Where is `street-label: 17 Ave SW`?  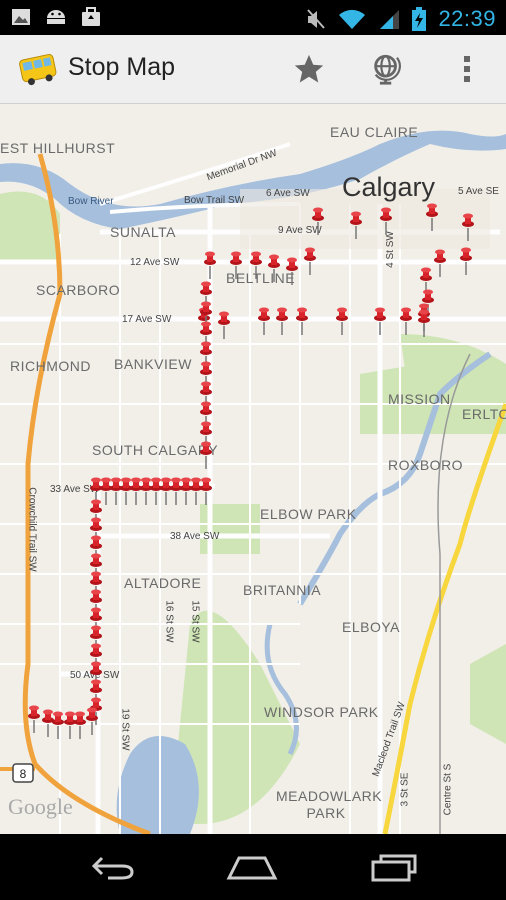 street-label: 17 Ave SW is located at coordinates (147, 319).